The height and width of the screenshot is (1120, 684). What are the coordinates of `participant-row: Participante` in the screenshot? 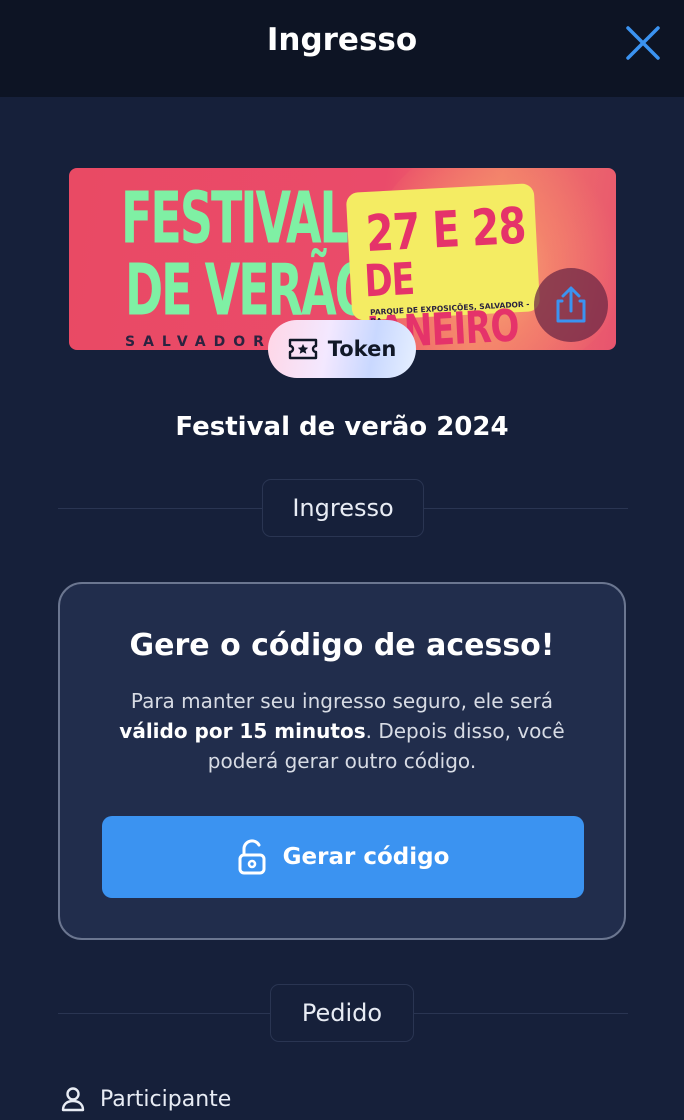 It's located at (145, 1099).